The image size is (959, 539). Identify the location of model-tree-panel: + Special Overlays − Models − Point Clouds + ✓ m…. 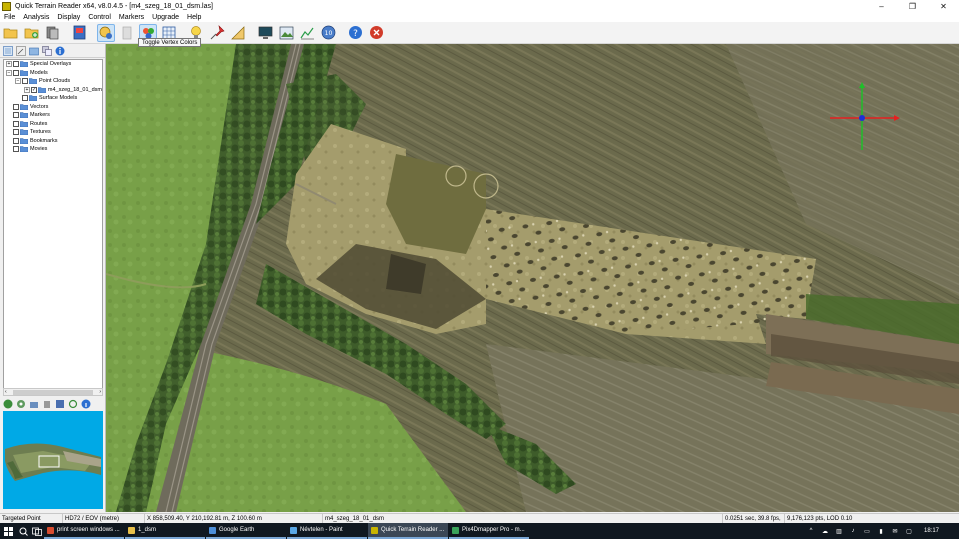
(53, 278).